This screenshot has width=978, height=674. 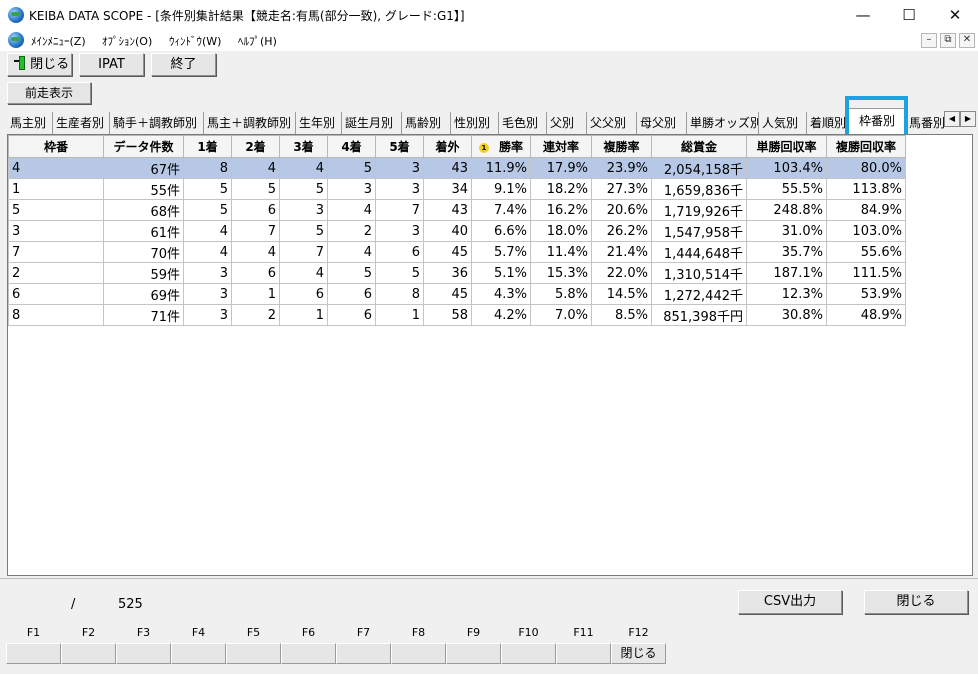 What do you see at coordinates (612, 123) in the screenshot?
I see `tab-sire-sire: 父父別` at bounding box center [612, 123].